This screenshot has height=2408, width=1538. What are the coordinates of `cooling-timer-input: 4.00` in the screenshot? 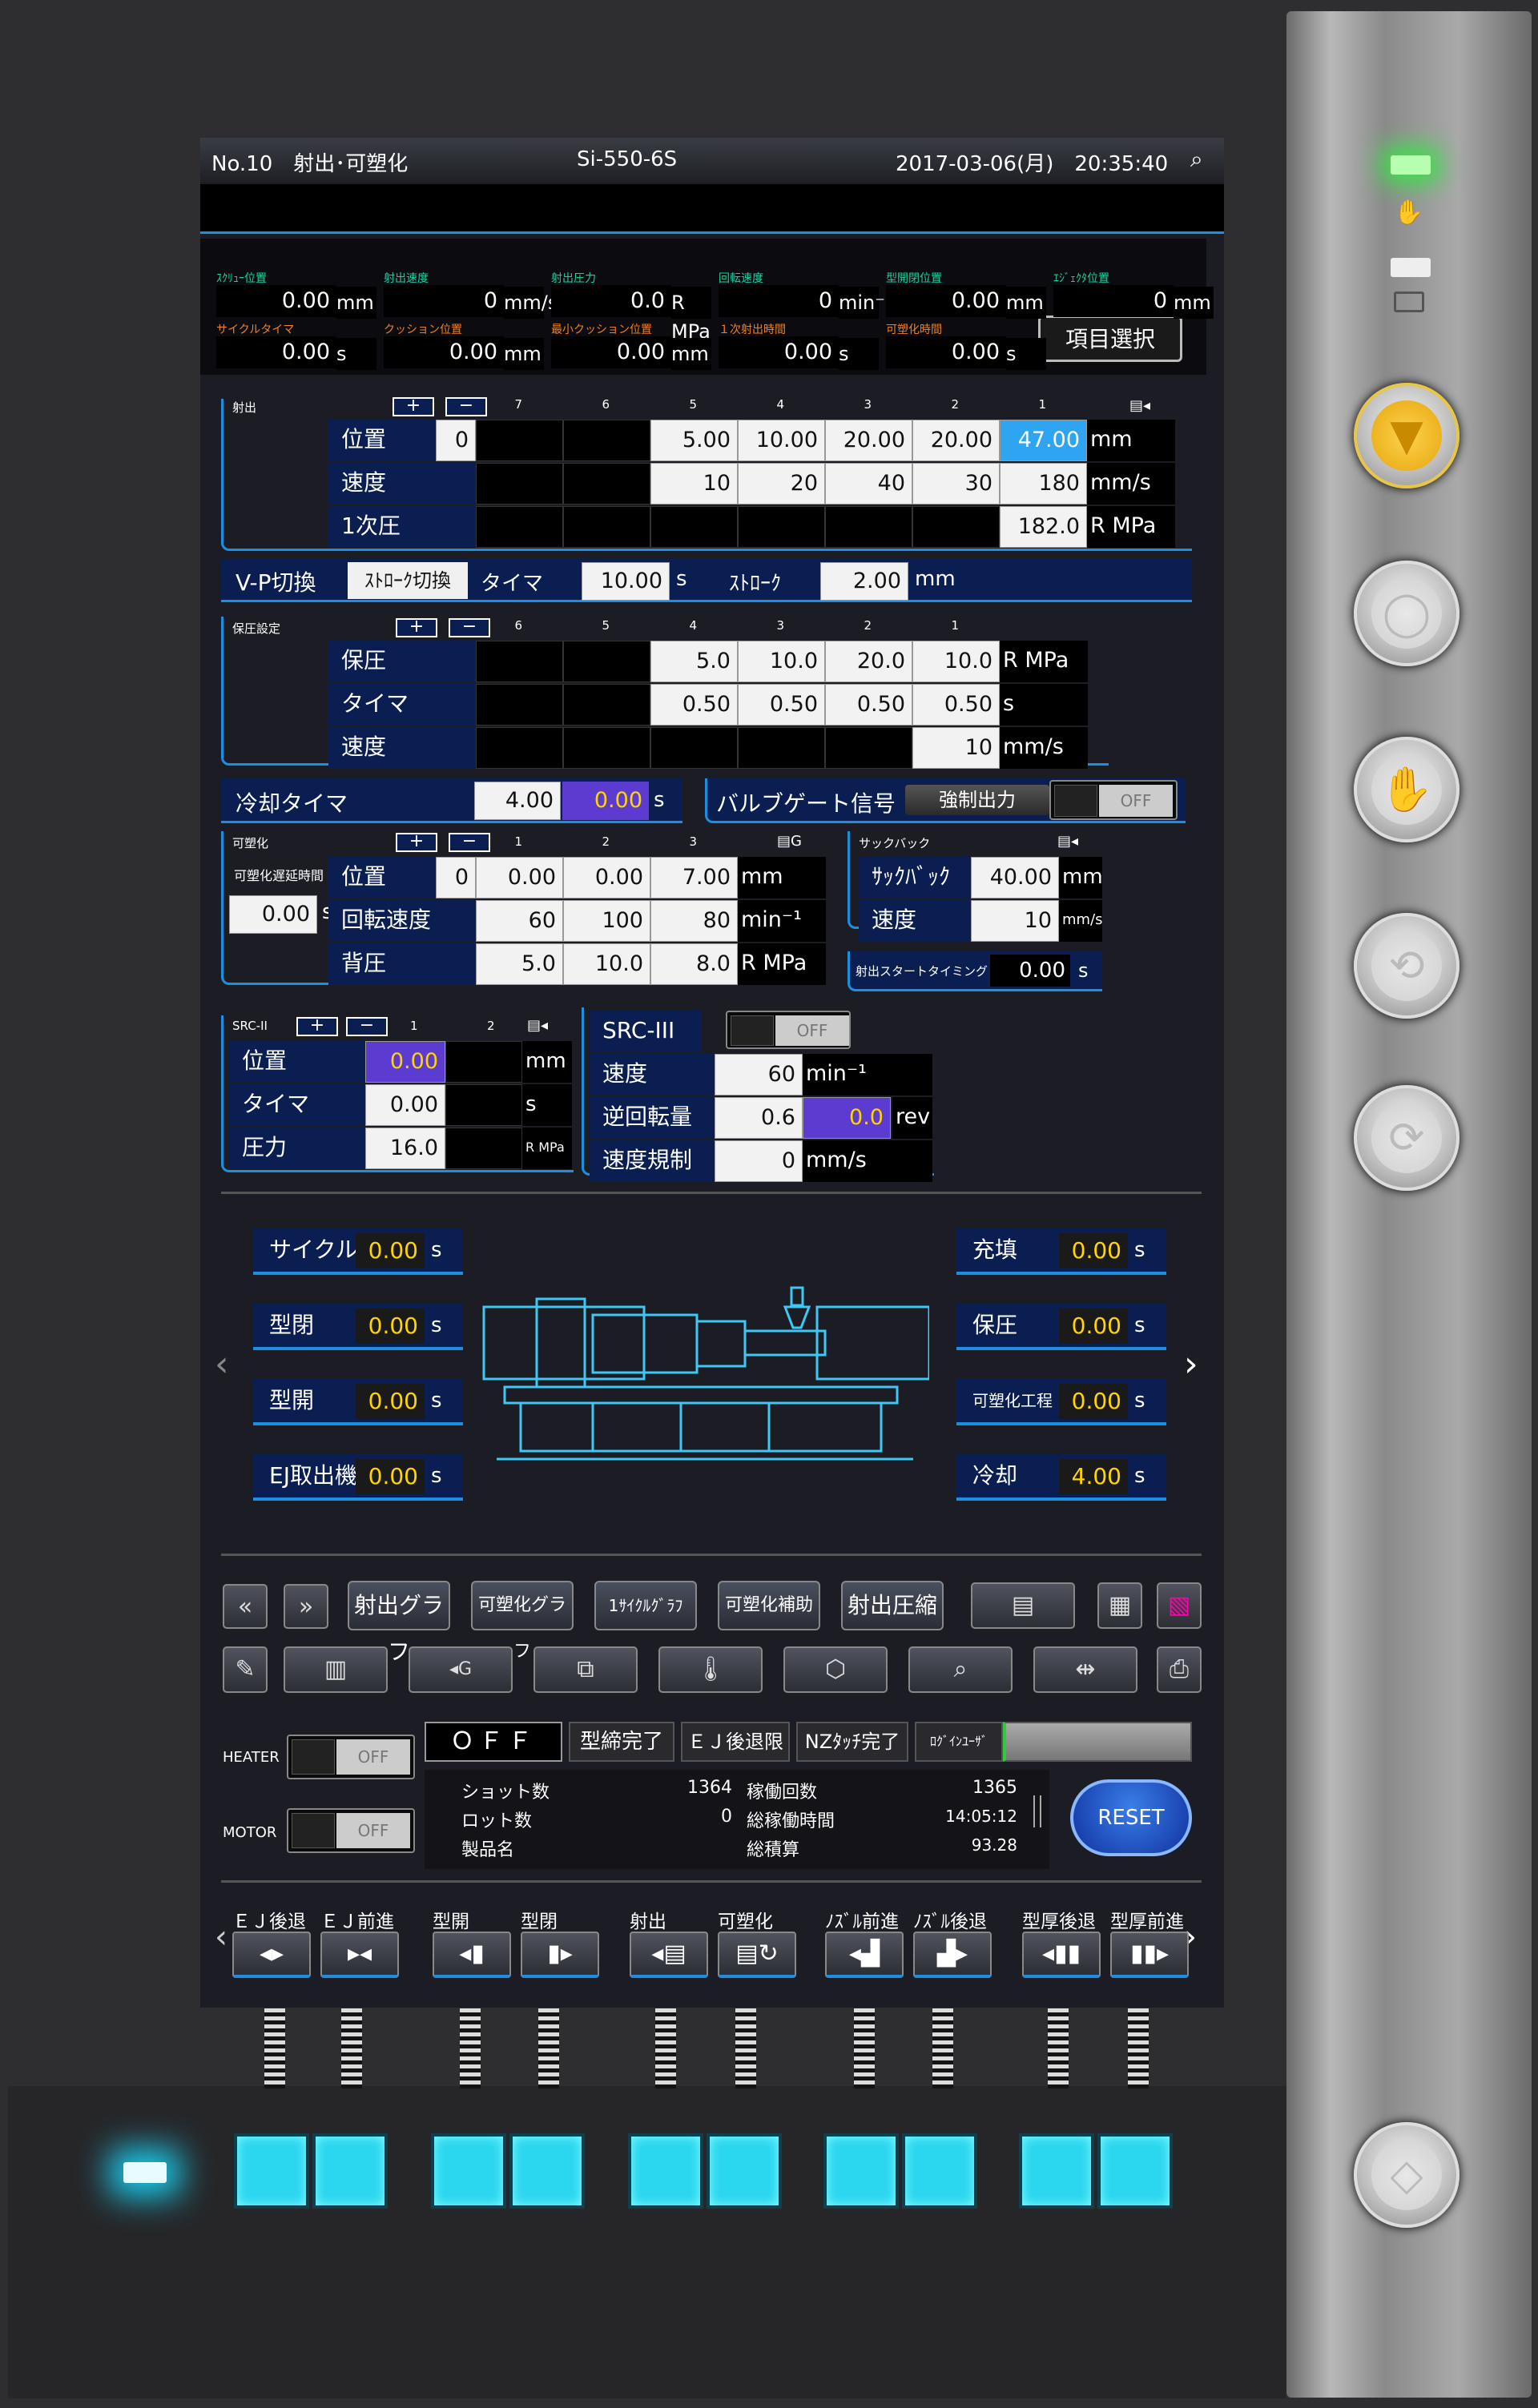 It's located at (517, 801).